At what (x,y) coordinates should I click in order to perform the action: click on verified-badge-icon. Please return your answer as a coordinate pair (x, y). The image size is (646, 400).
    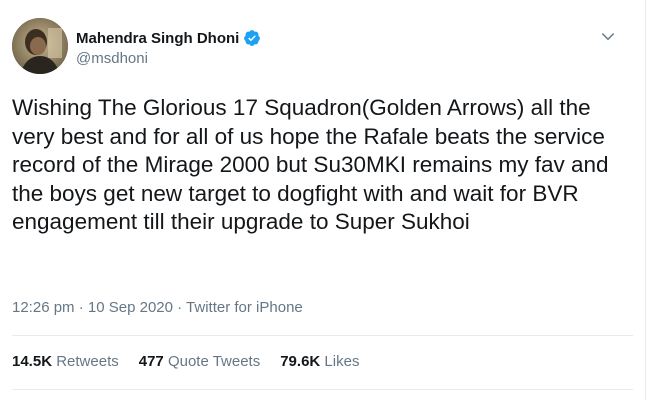
    Looking at the image, I should click on (252, 38).